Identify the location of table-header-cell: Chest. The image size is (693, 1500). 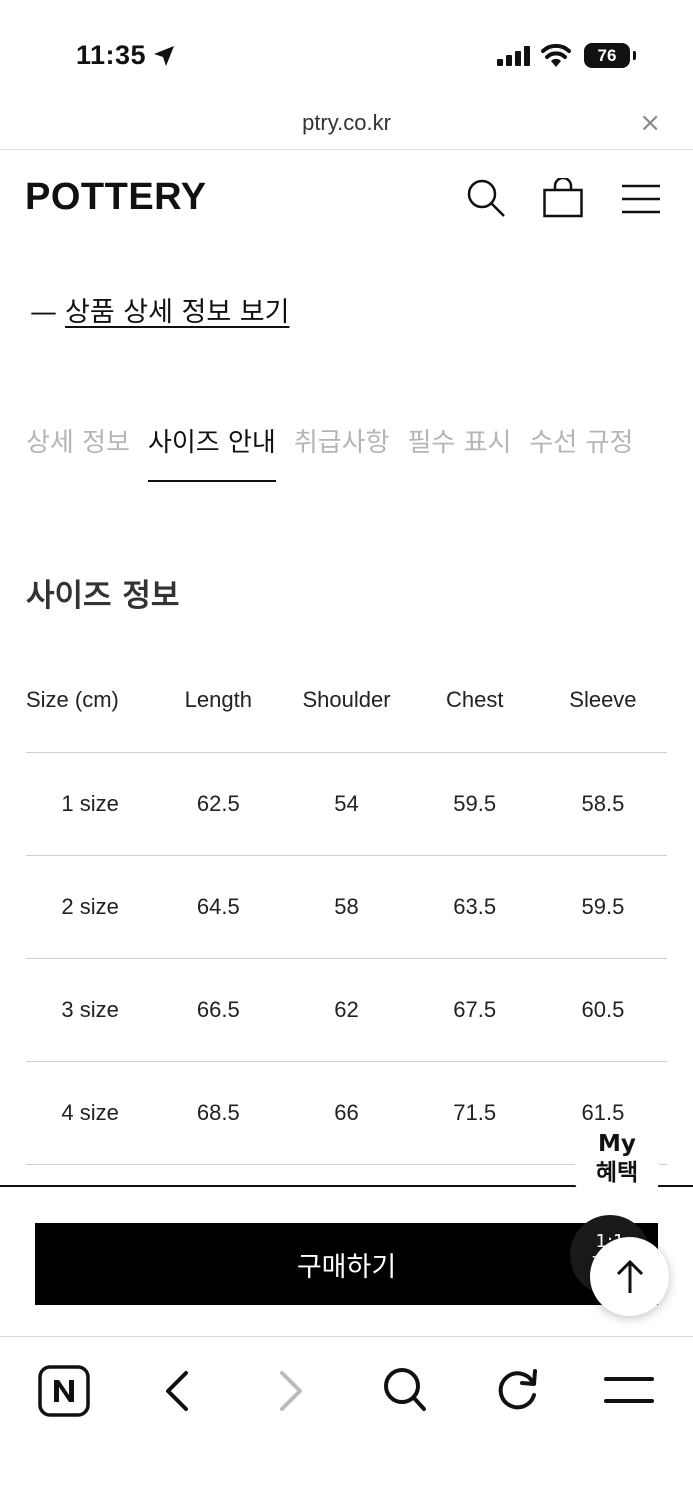
(474, 699).